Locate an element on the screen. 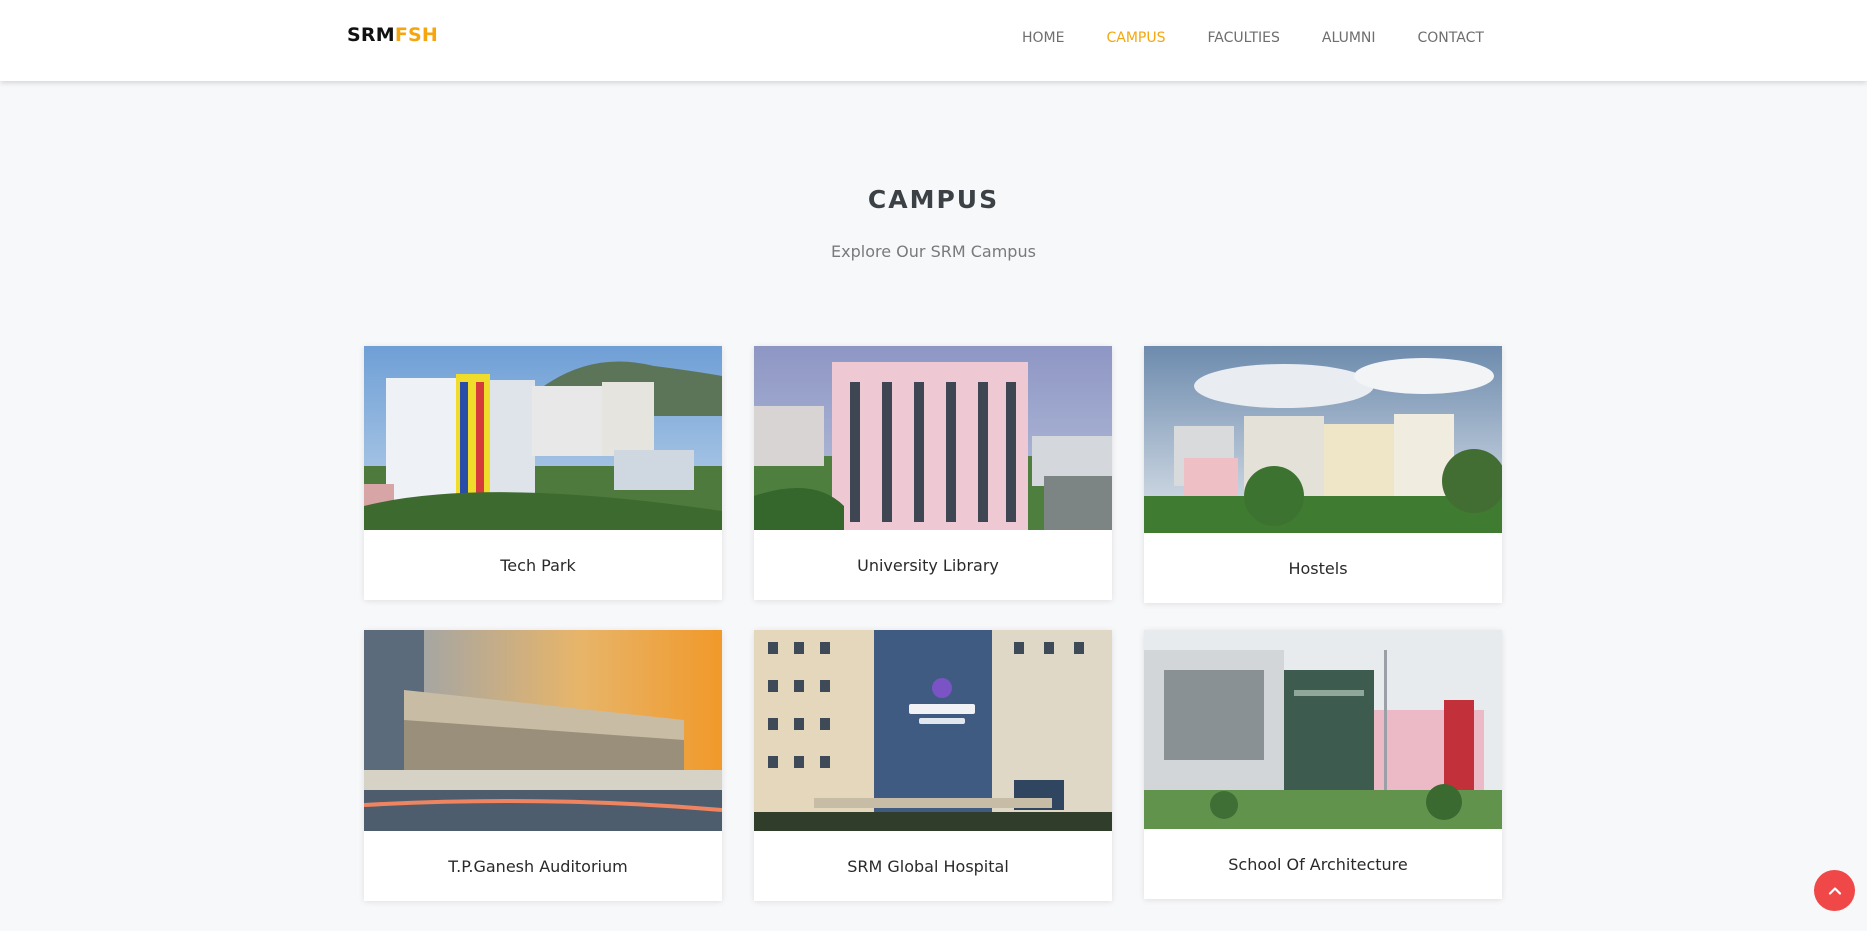 Image resolution: width=1867 pixels, height=931 pixels. section-title: CAMPUS is located at coordinates (933, 199).